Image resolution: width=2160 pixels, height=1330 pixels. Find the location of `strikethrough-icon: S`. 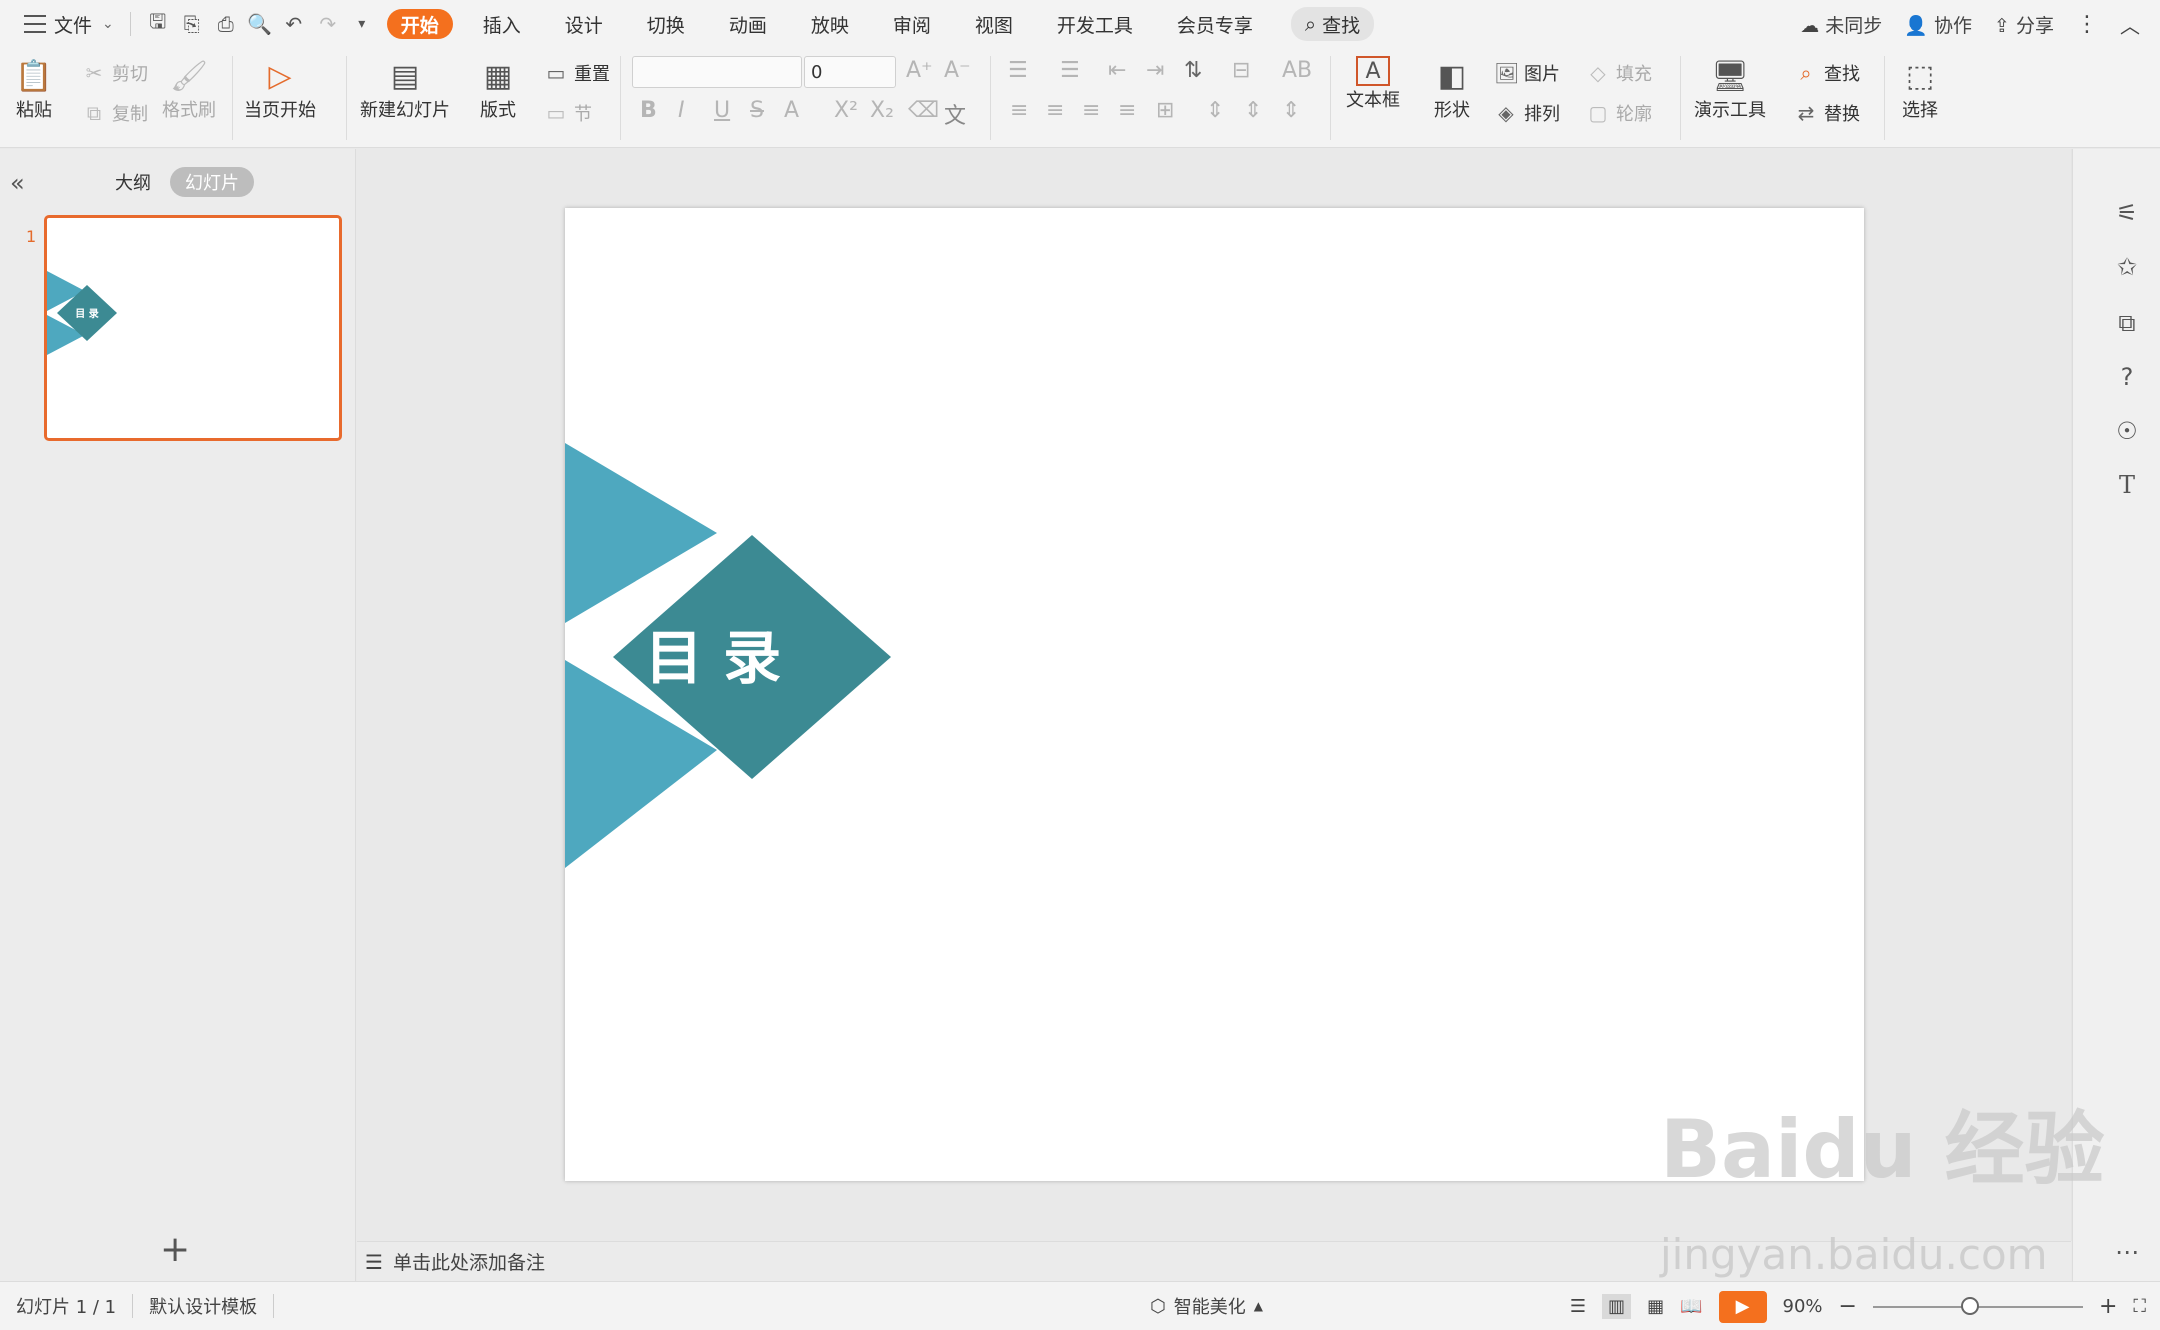

strikethrough-icon: S is located at coordinates (757, 110).